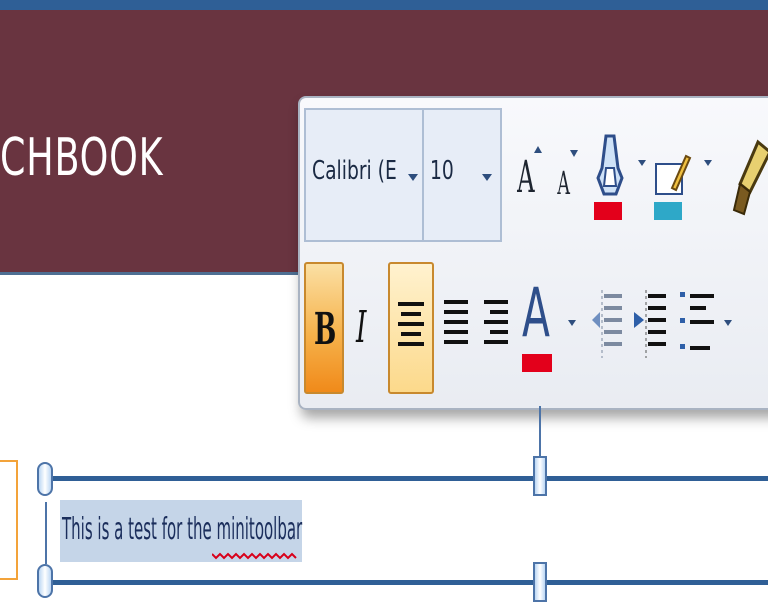  I want to click on spelling-error-underline, so click(254, 556).